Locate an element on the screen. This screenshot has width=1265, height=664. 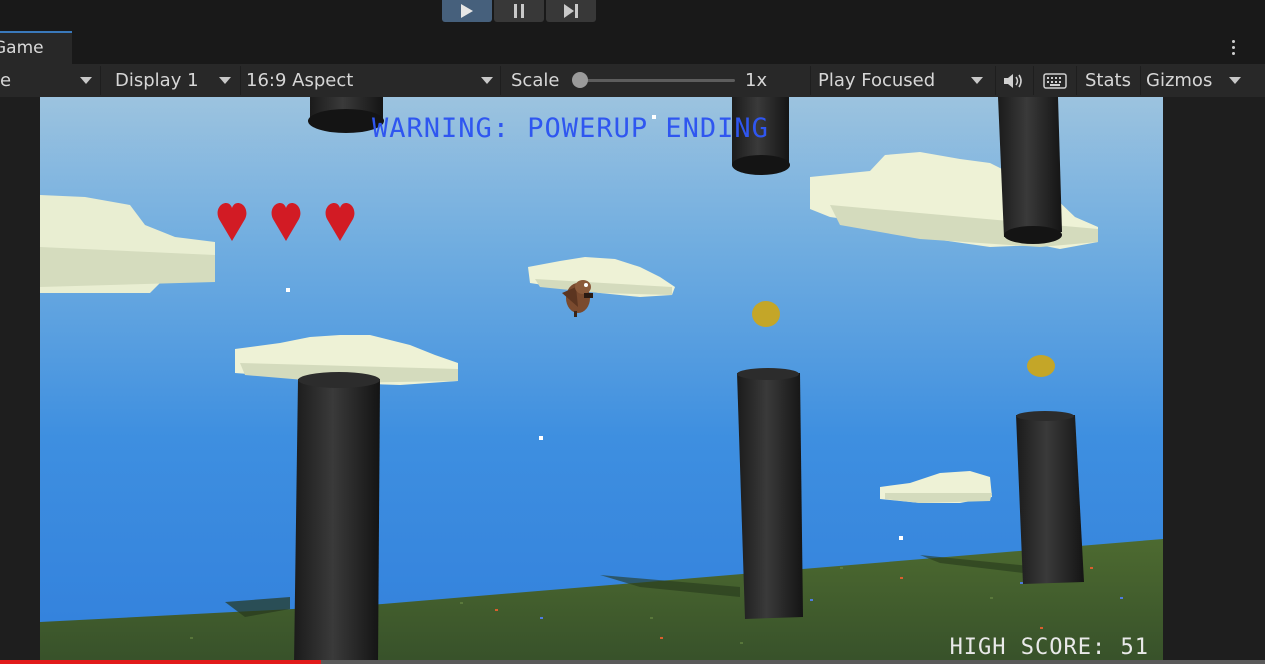
speaker-icon is located at coordinates (1013, 80).